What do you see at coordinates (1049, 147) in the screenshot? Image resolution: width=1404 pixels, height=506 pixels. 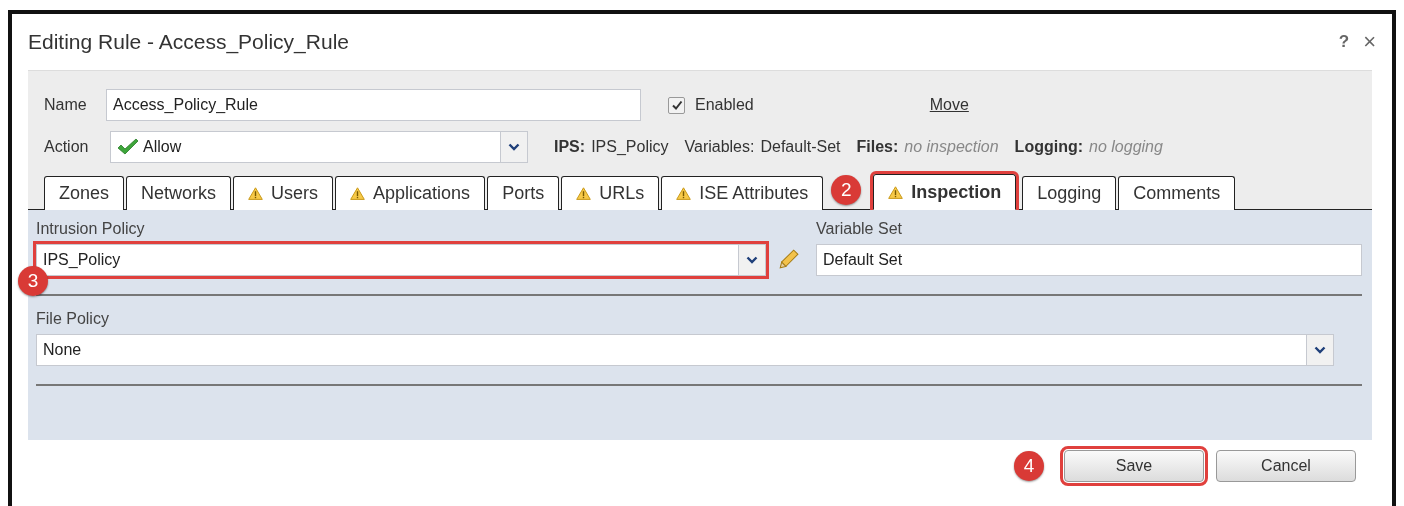 I see `summary-label: Logging:` at bounding box center [1049, 147].